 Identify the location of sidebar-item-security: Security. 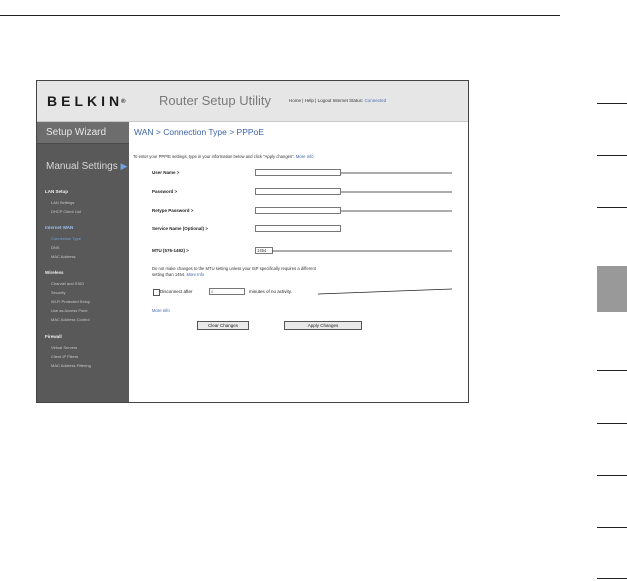
(58, 292).